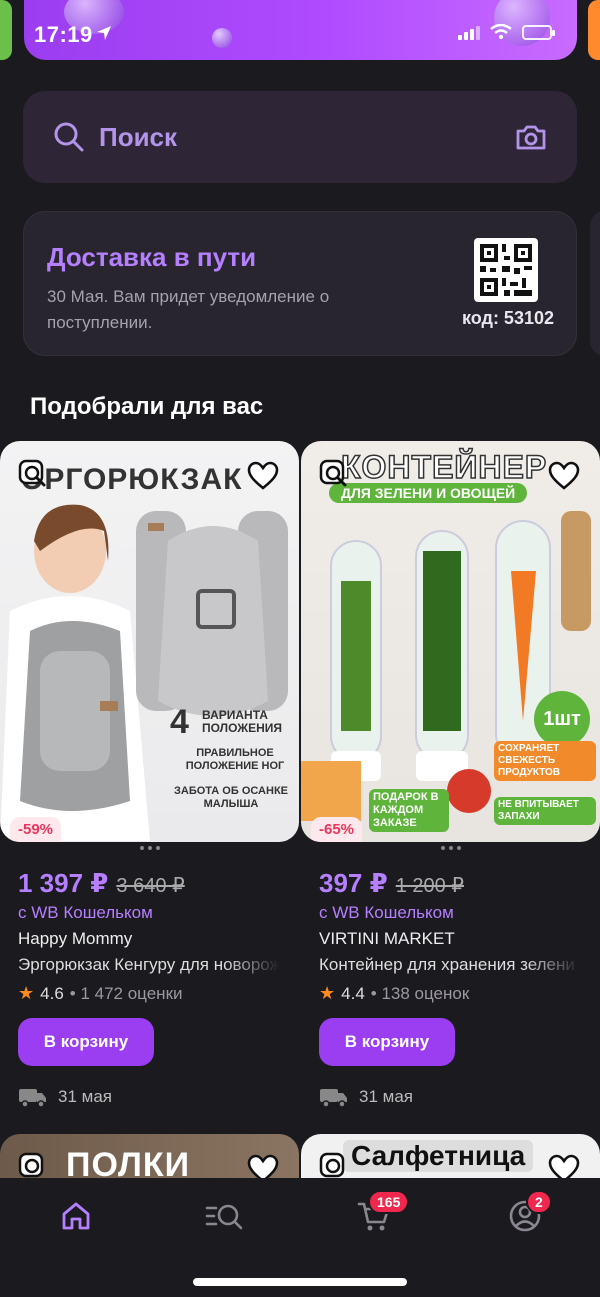  What do you see at coordinates (75, 938) in the screenshot?
I see `brand: Happy Mommy` at bounding box center [75, 938].